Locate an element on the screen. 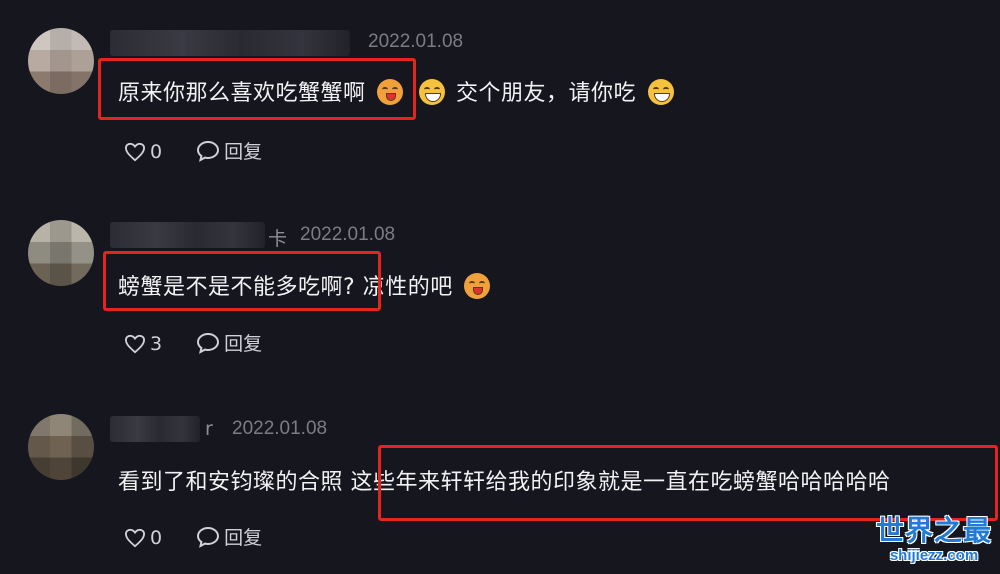  comment-actions: 3 回复 is located at coordinates (207, 344).